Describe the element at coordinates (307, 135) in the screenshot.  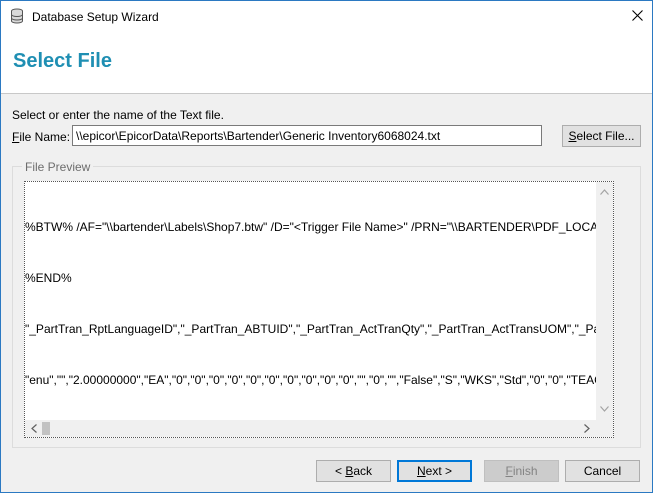
I see `file-name-input` at that location.